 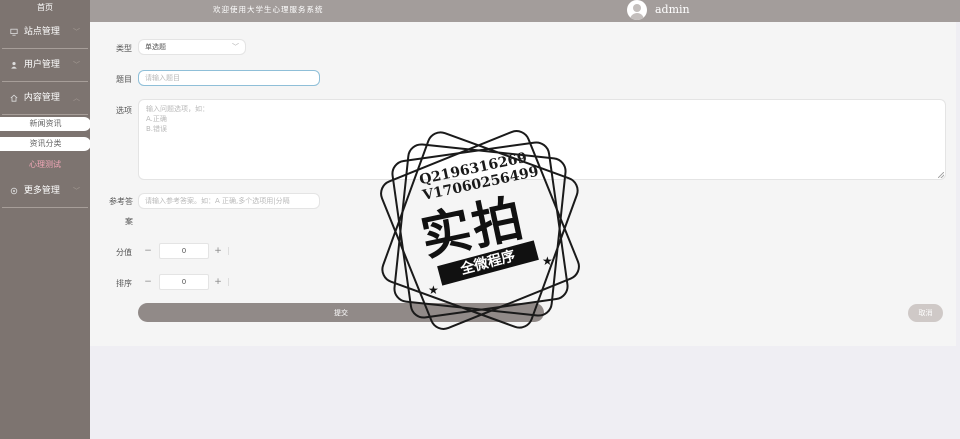 What do you see at coordinates (925, 313) in the screenshot?
I see `cancel-button: 取消` at bounding box center [925, 313].